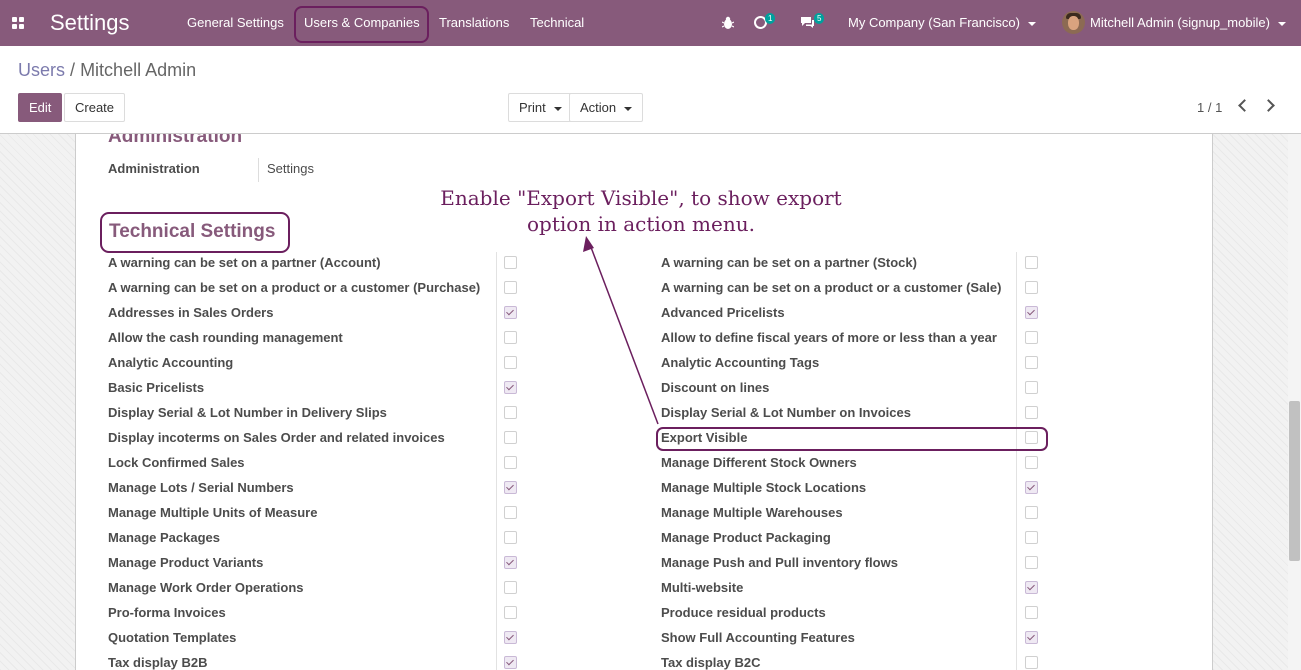  I want to click on user-avatar, so click(1073, 22).